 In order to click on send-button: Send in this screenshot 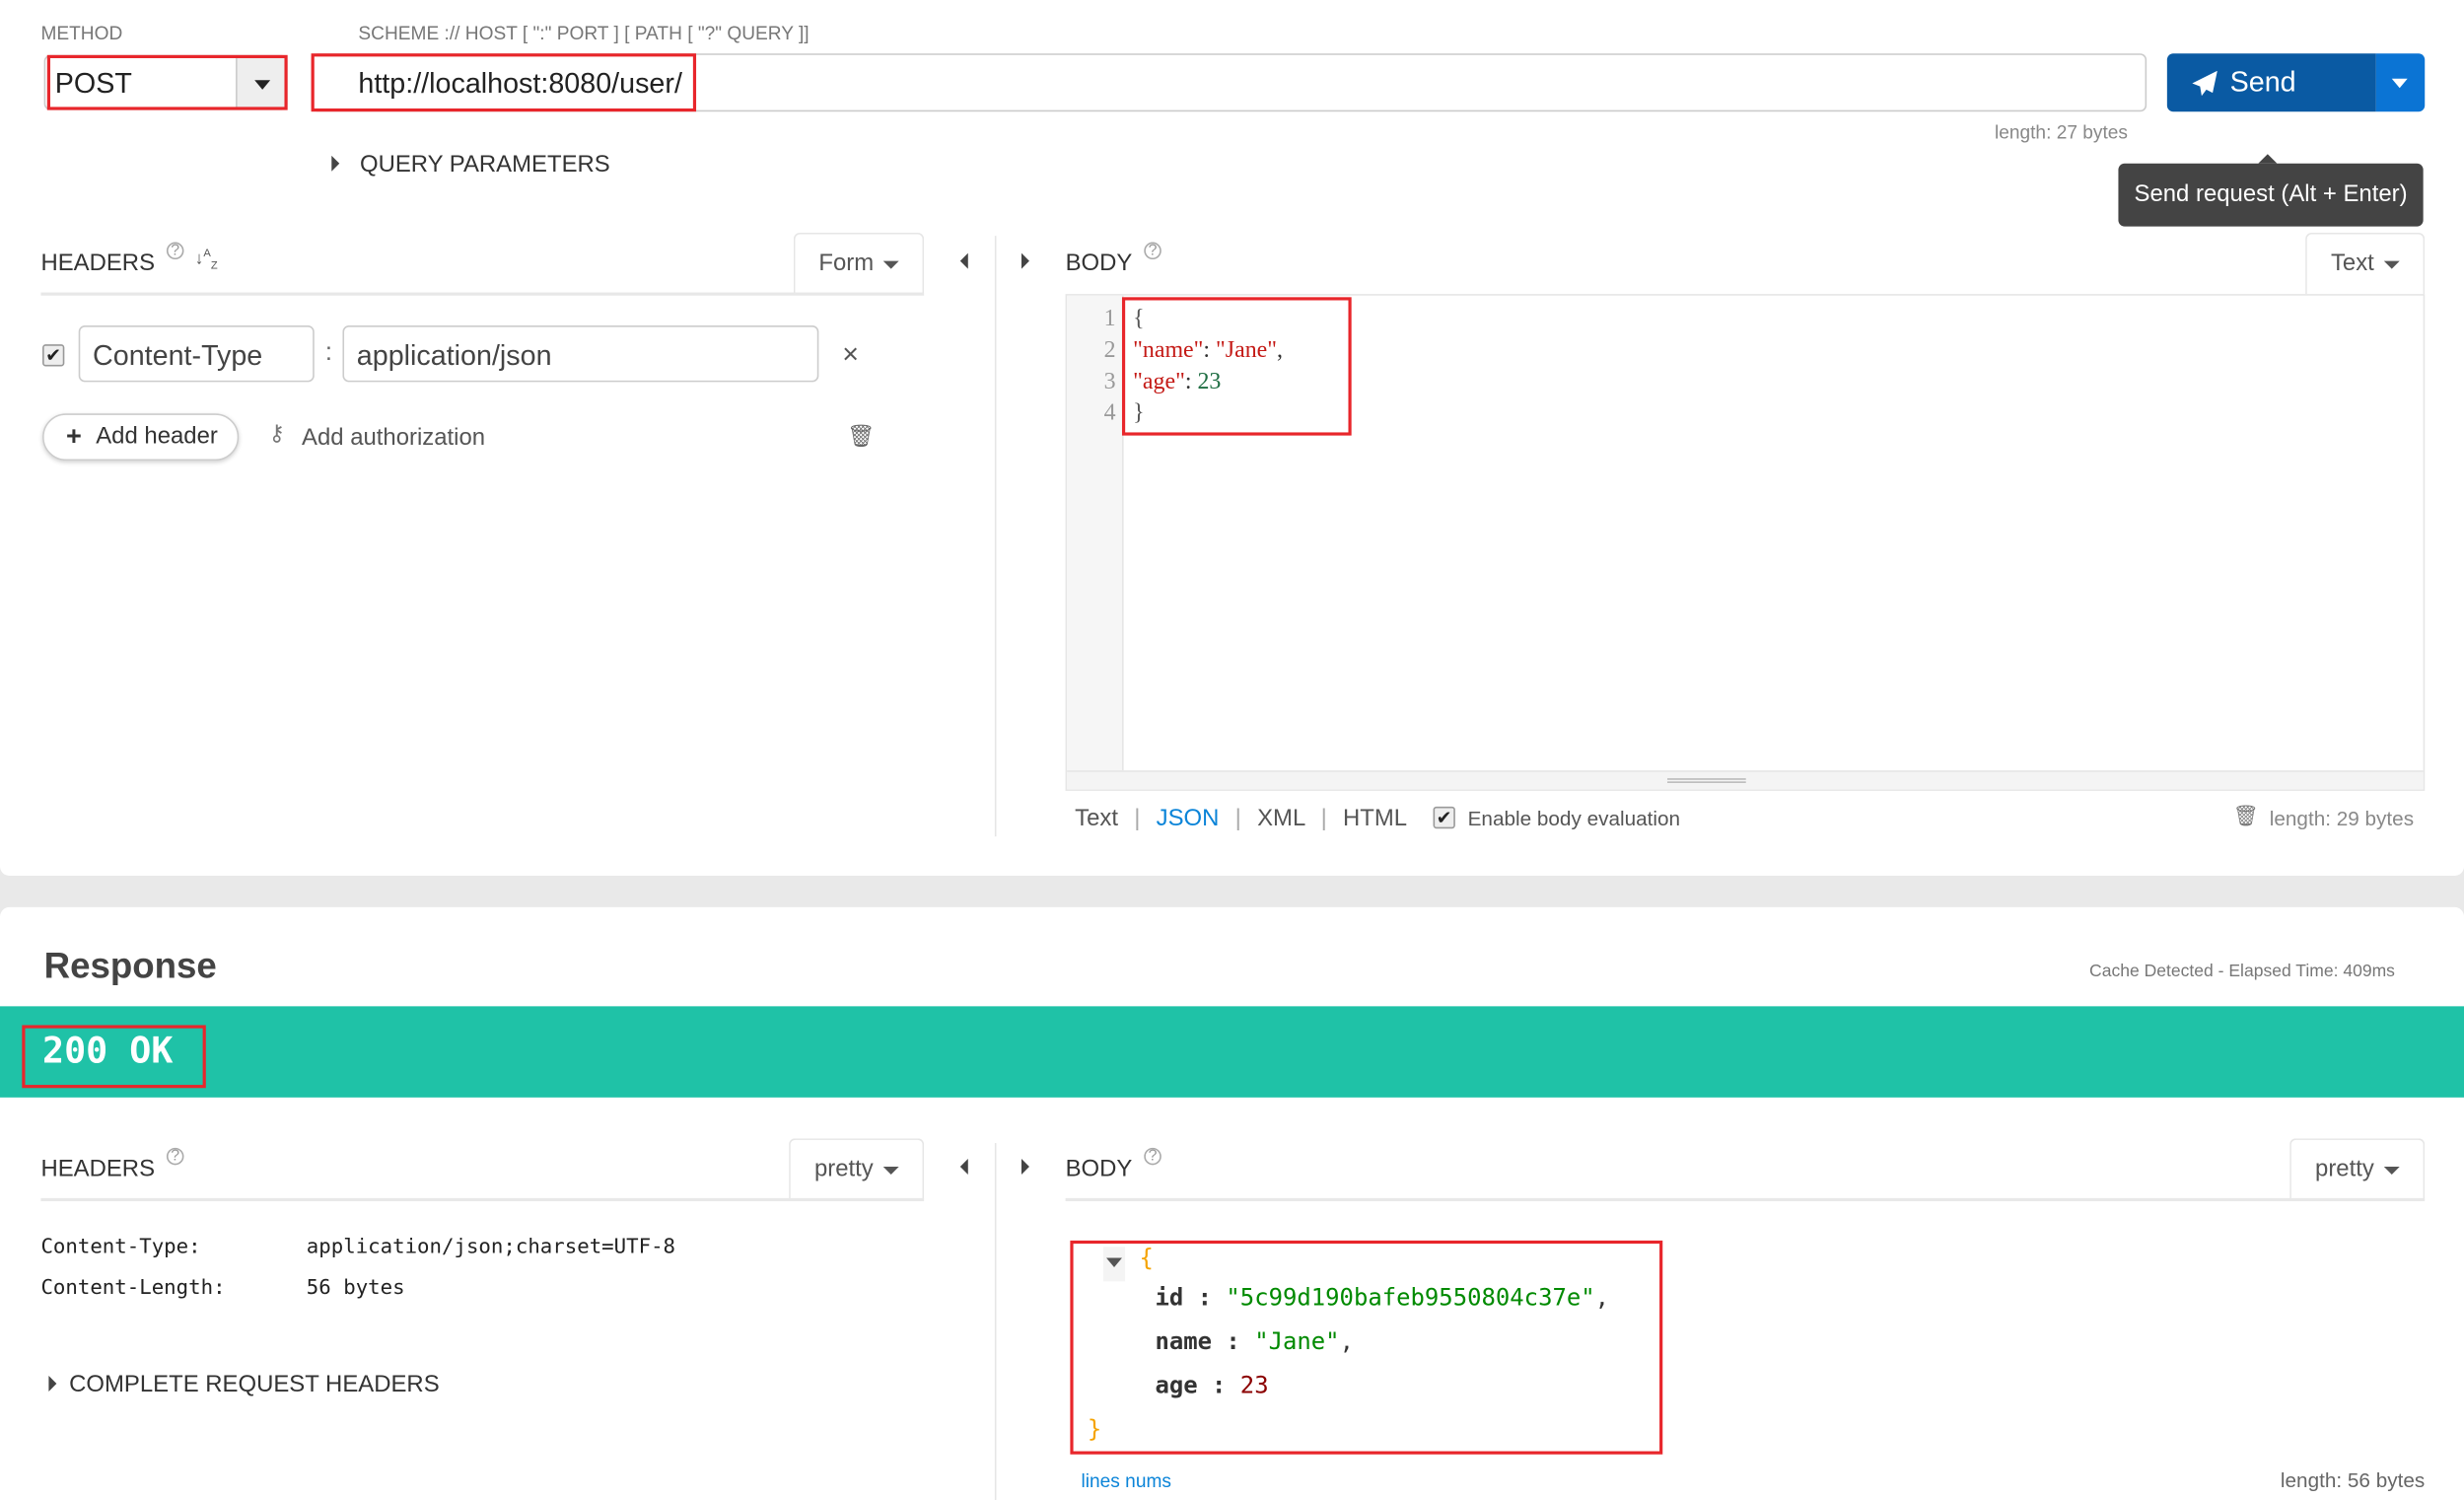, I will do `click(2271, 82)`.